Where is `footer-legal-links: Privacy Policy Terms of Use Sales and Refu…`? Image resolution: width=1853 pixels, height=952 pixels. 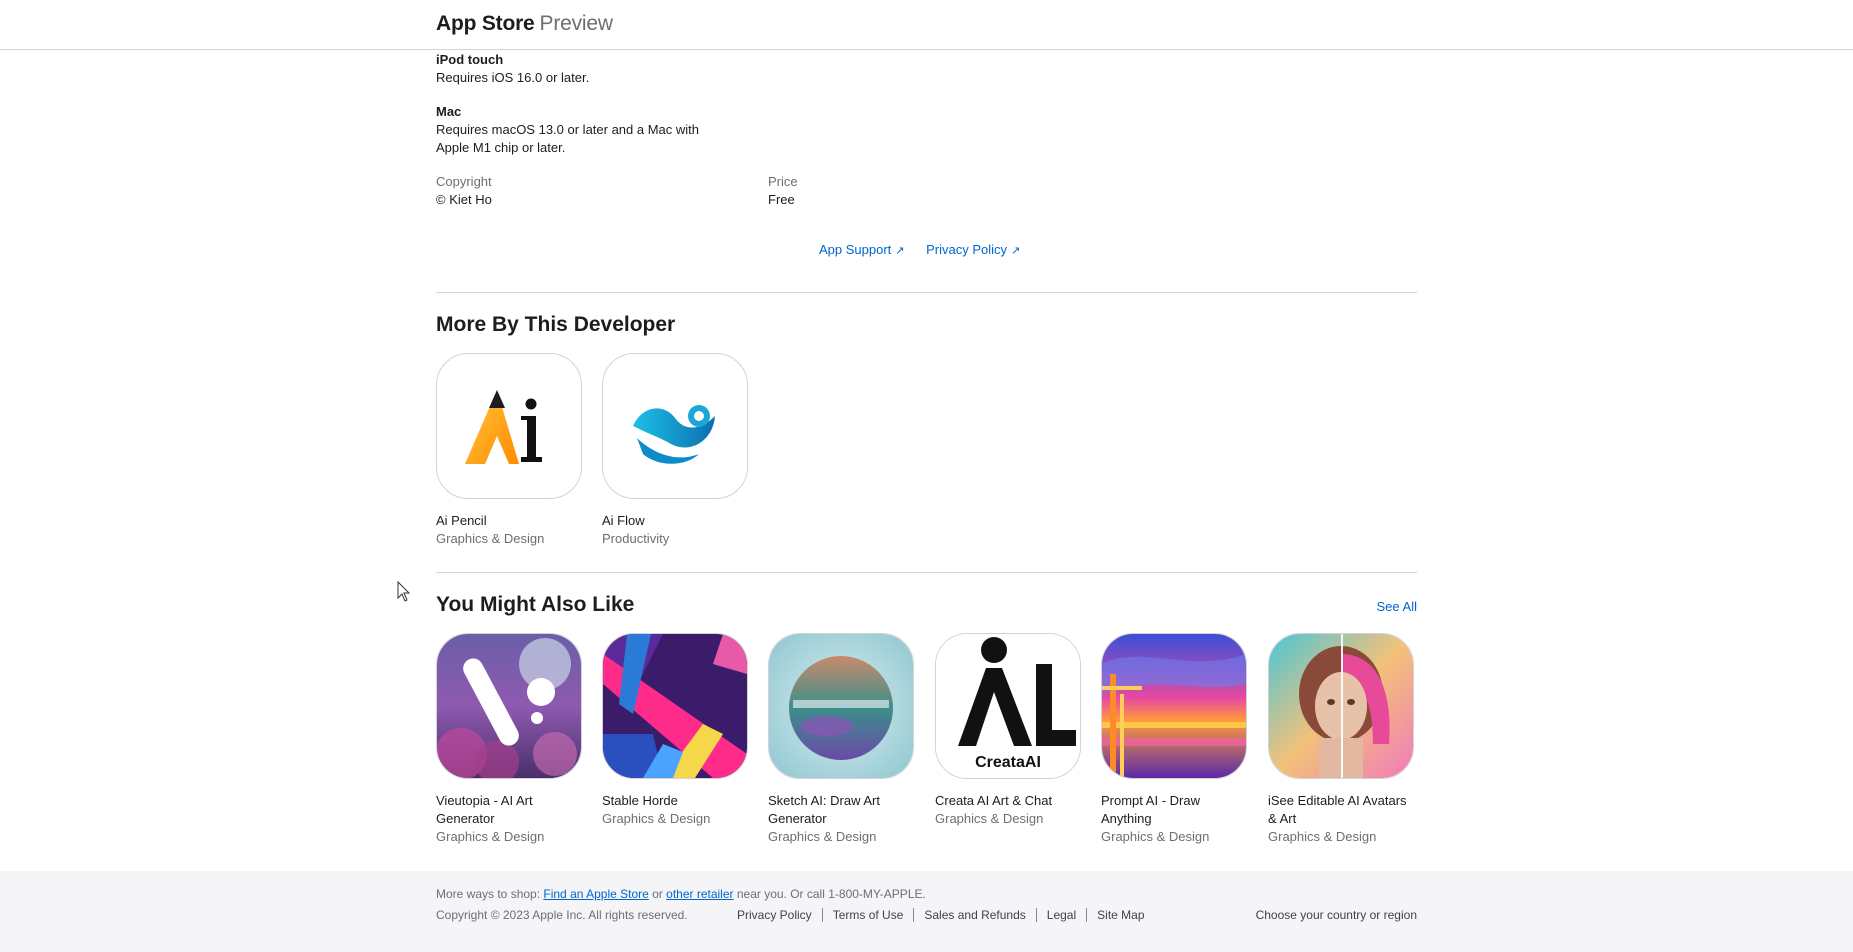 footer-legal-links: Privacy Policy Terms of Use Sales and Refu… is located at coordinates (946, 915).